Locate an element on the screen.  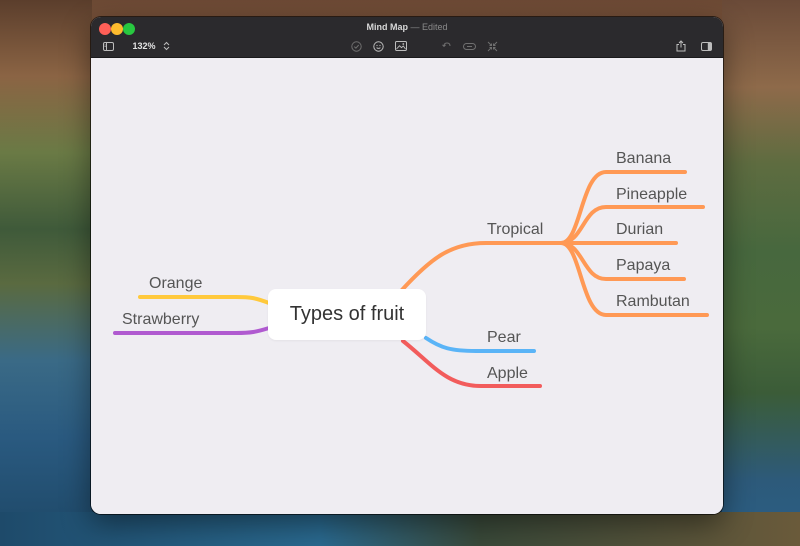
node-orange: Orange is located at coordinates (175, 284).